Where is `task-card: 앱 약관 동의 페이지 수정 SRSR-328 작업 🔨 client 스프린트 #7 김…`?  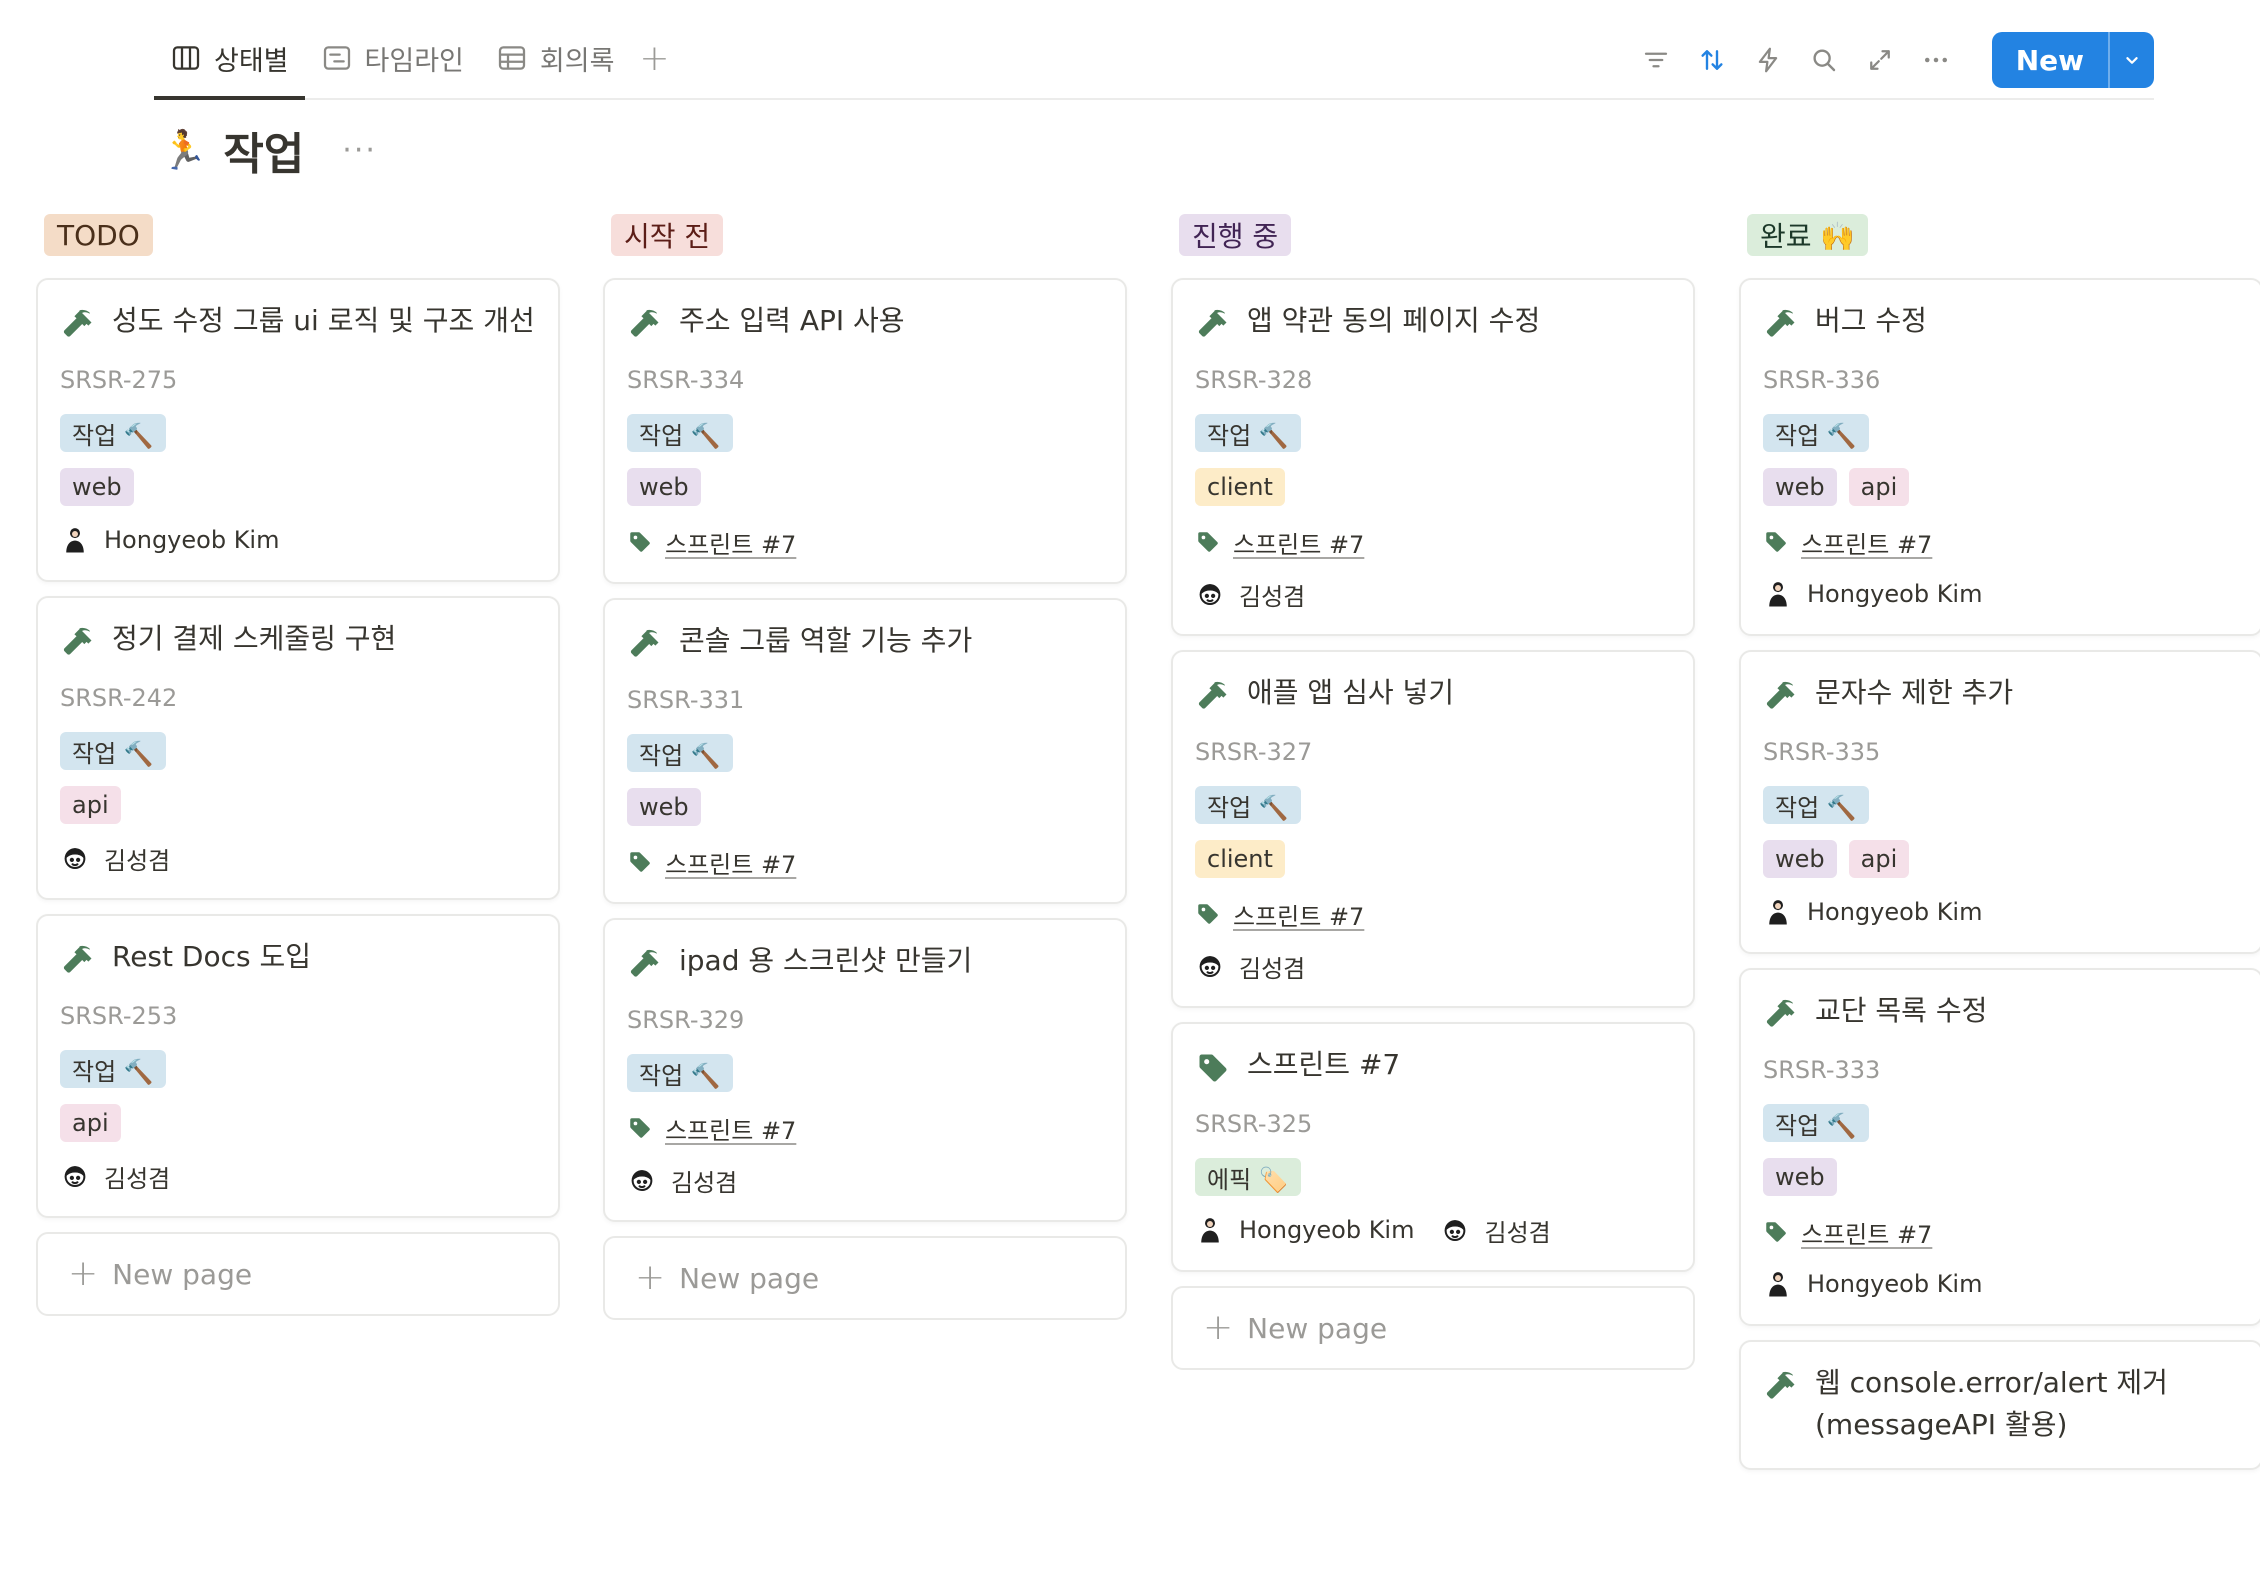
task-card: 앱 약관 동의 페이지 수정 SRSR-328 작업 🔨 client 스프린트 #7 김… is located at coordinates (1433, 457).